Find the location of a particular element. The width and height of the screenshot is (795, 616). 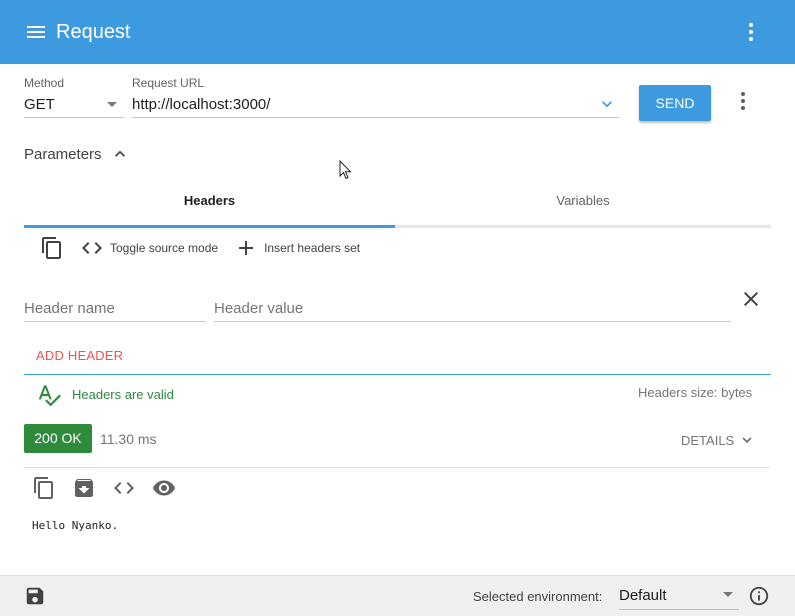

status-badge: 200 OK is located at coordinates (58, 438).